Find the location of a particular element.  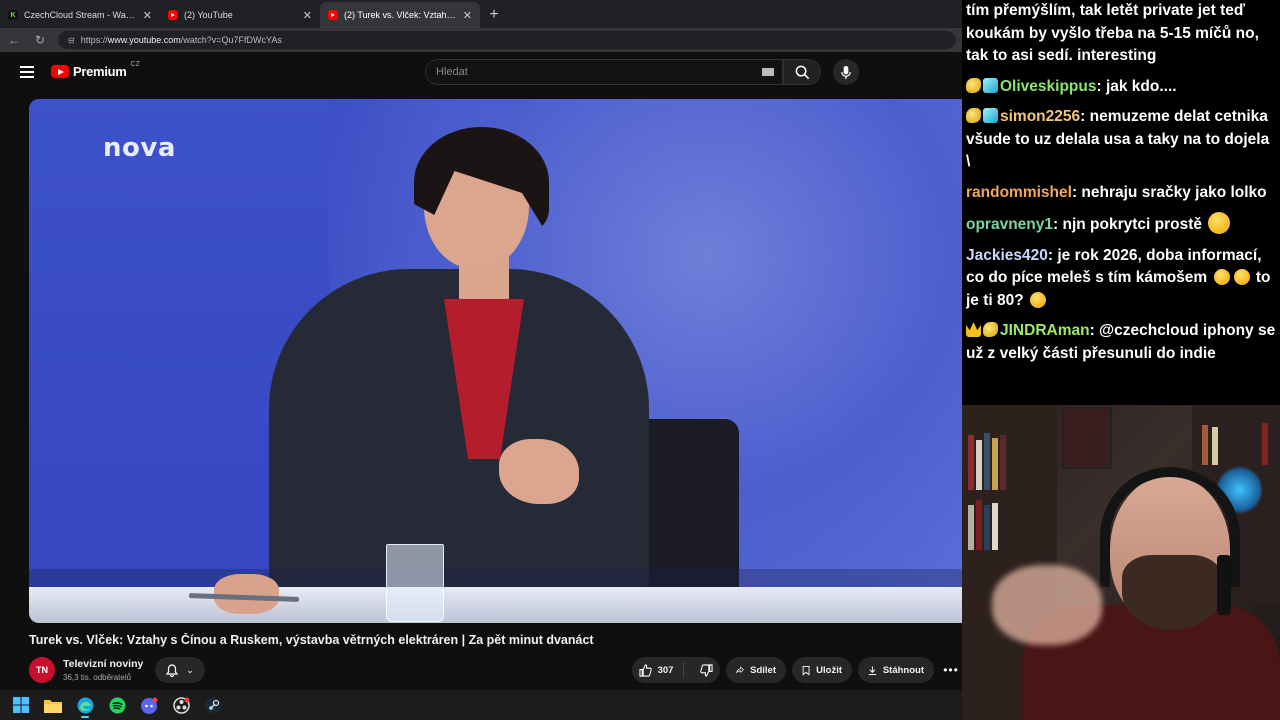

like-dislike-group: 307 is located at coordinates (676, 670).